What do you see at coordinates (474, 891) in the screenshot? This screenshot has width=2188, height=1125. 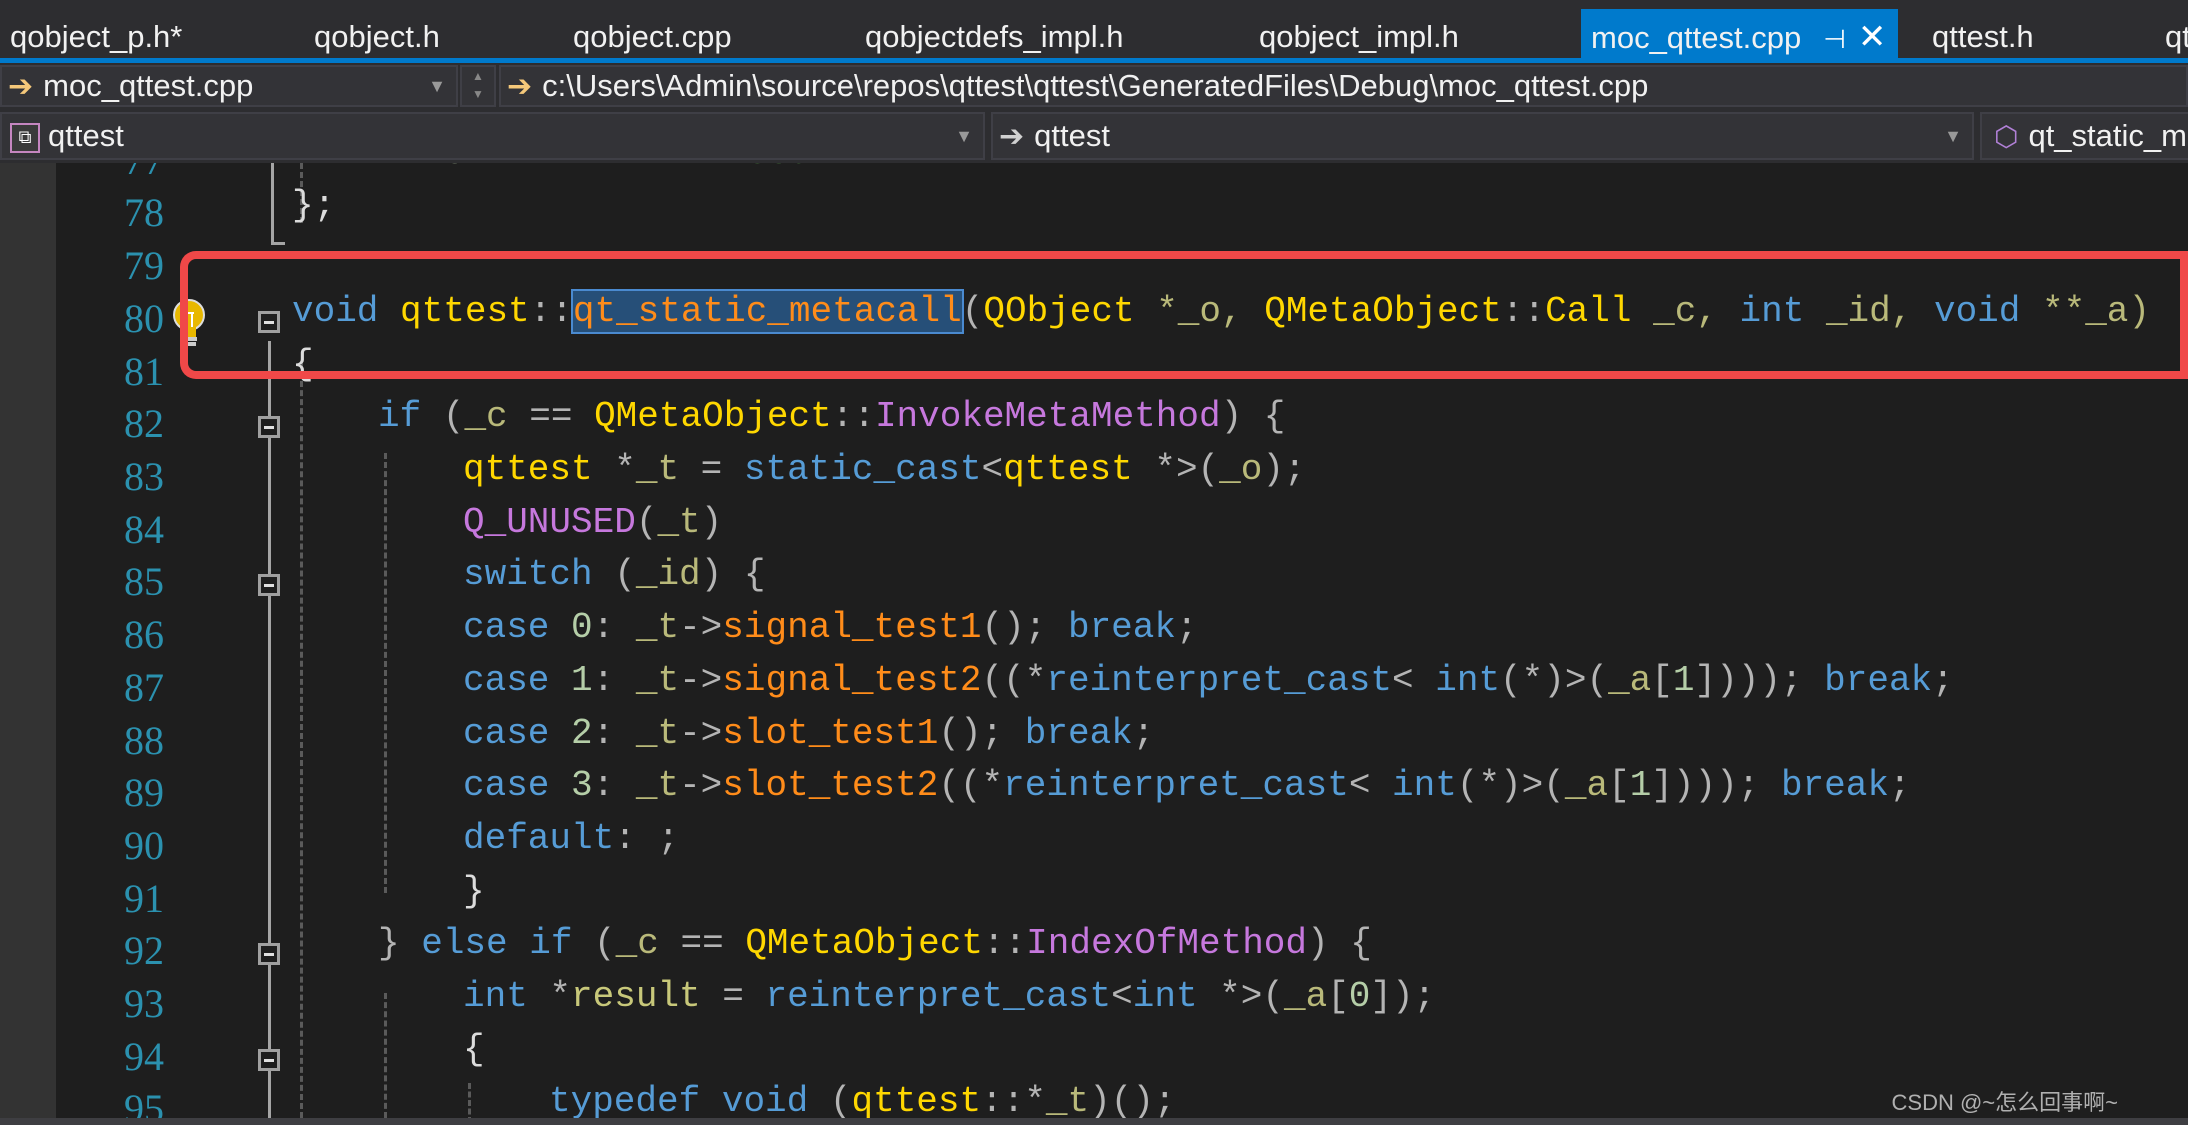 I see `code-line-91: }` at bounding box center [474, 891].